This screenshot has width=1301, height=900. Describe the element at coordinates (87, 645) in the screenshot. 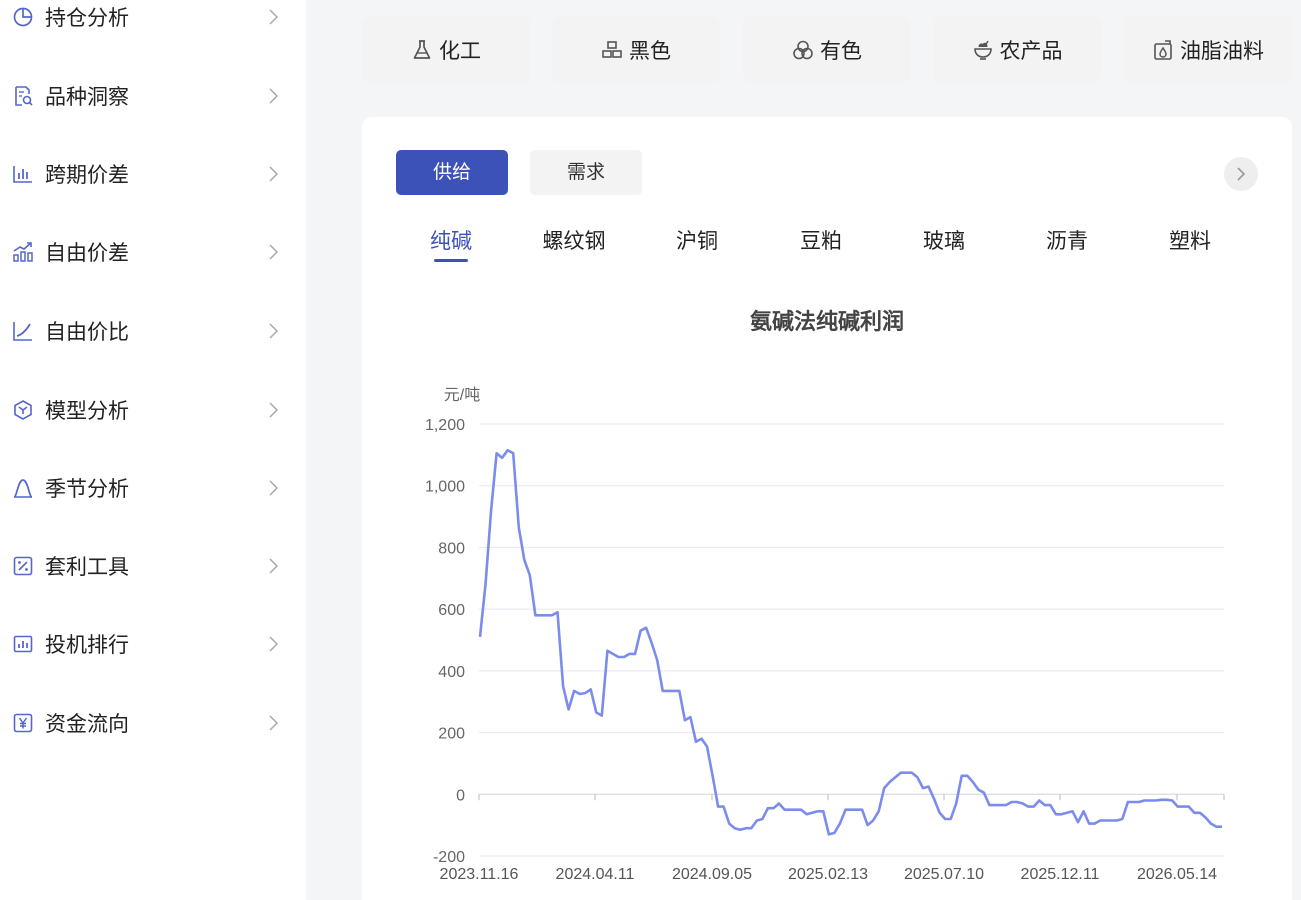

I see `sidebar-item-label: 投机排行` at that location.